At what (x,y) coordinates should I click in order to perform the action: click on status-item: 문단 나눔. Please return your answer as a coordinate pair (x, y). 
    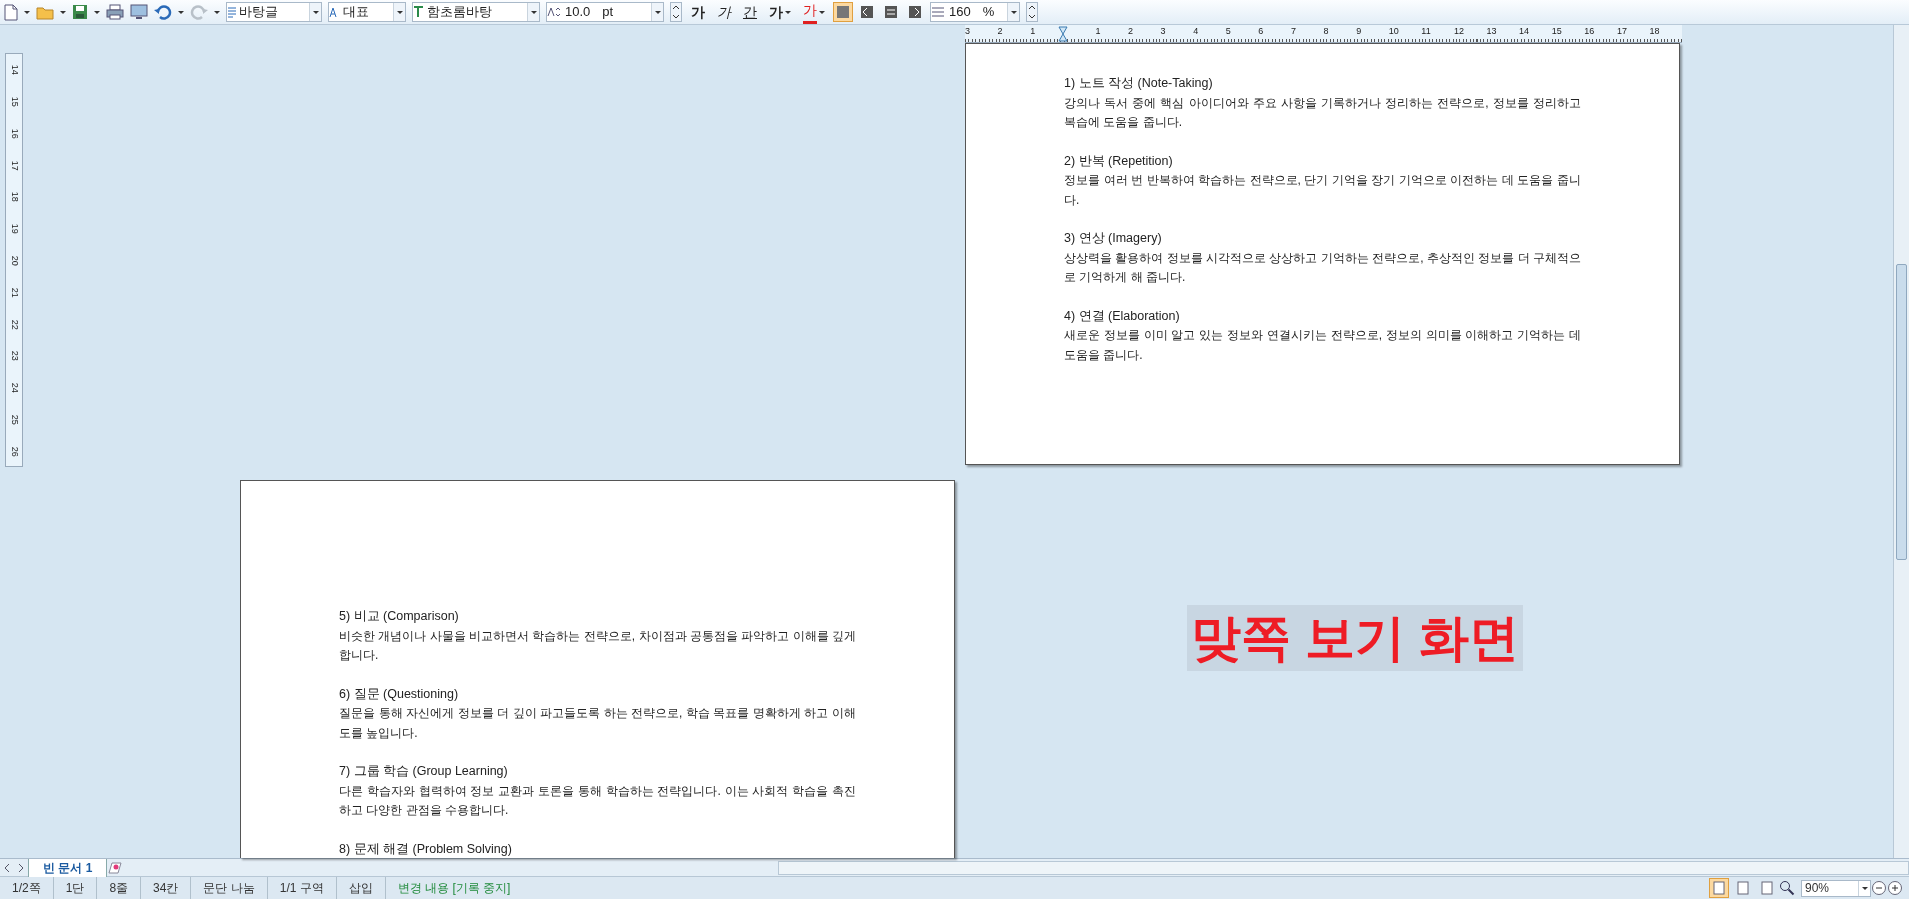
    Looking at the image, I should click on (229, 888).